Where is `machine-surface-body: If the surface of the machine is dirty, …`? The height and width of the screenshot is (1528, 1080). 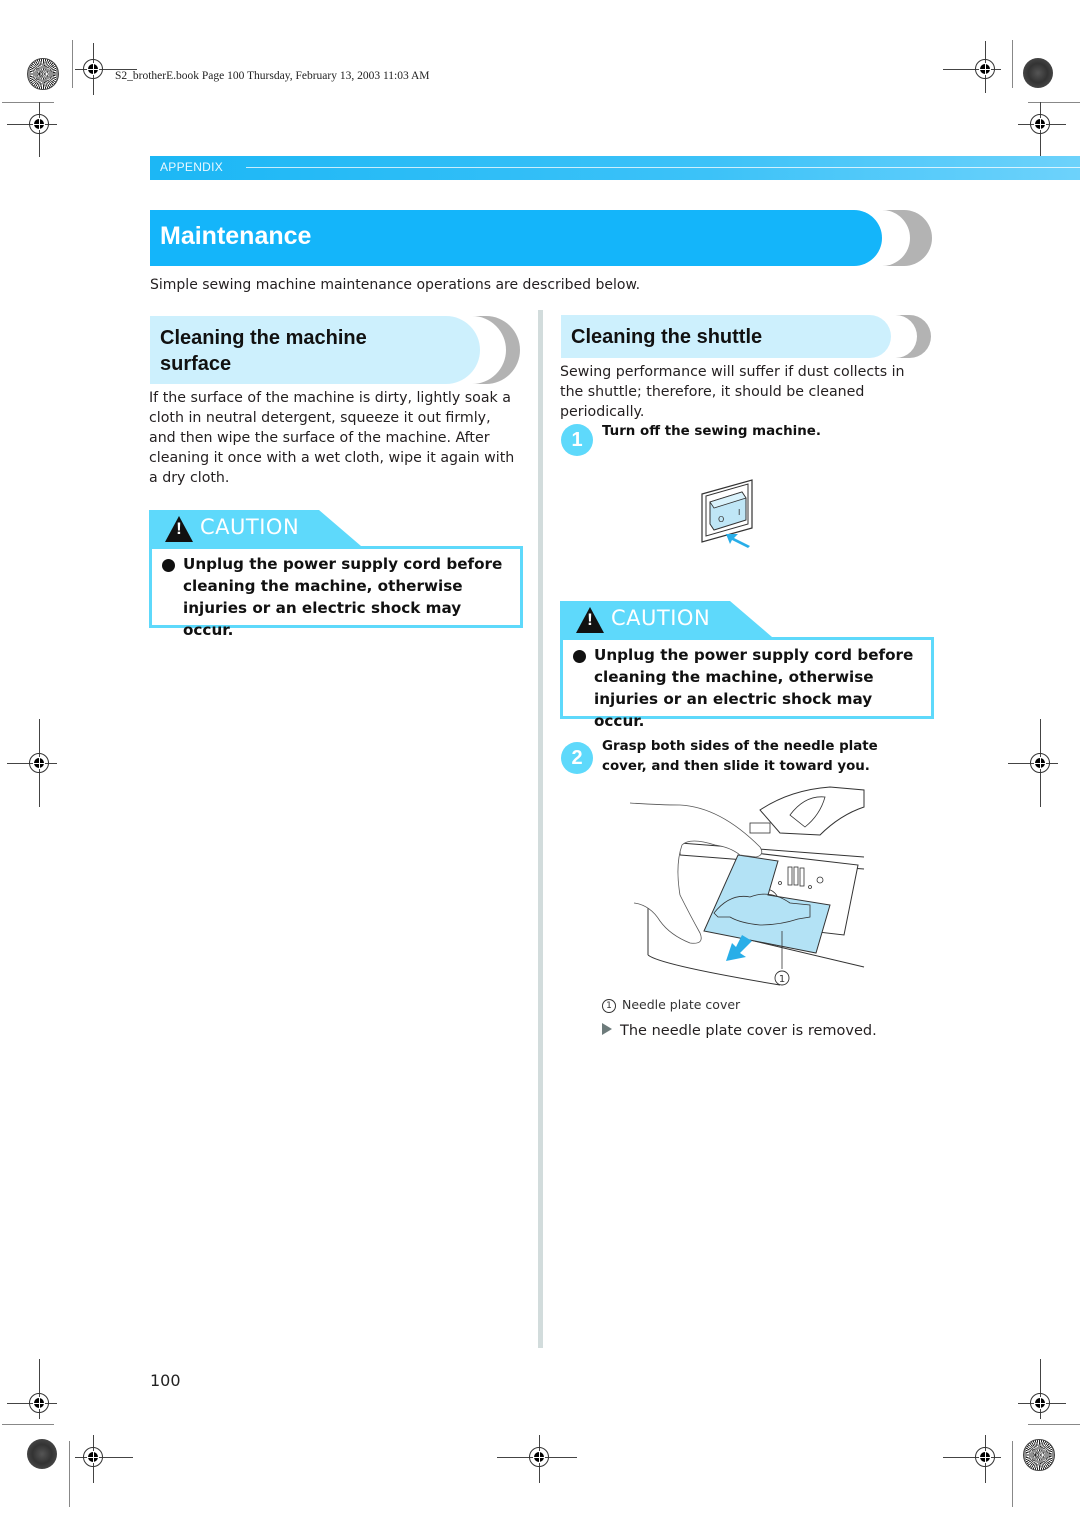
machine-surface-body: If the surface of the machine is dirty, … is located at coordinates (332, 438).